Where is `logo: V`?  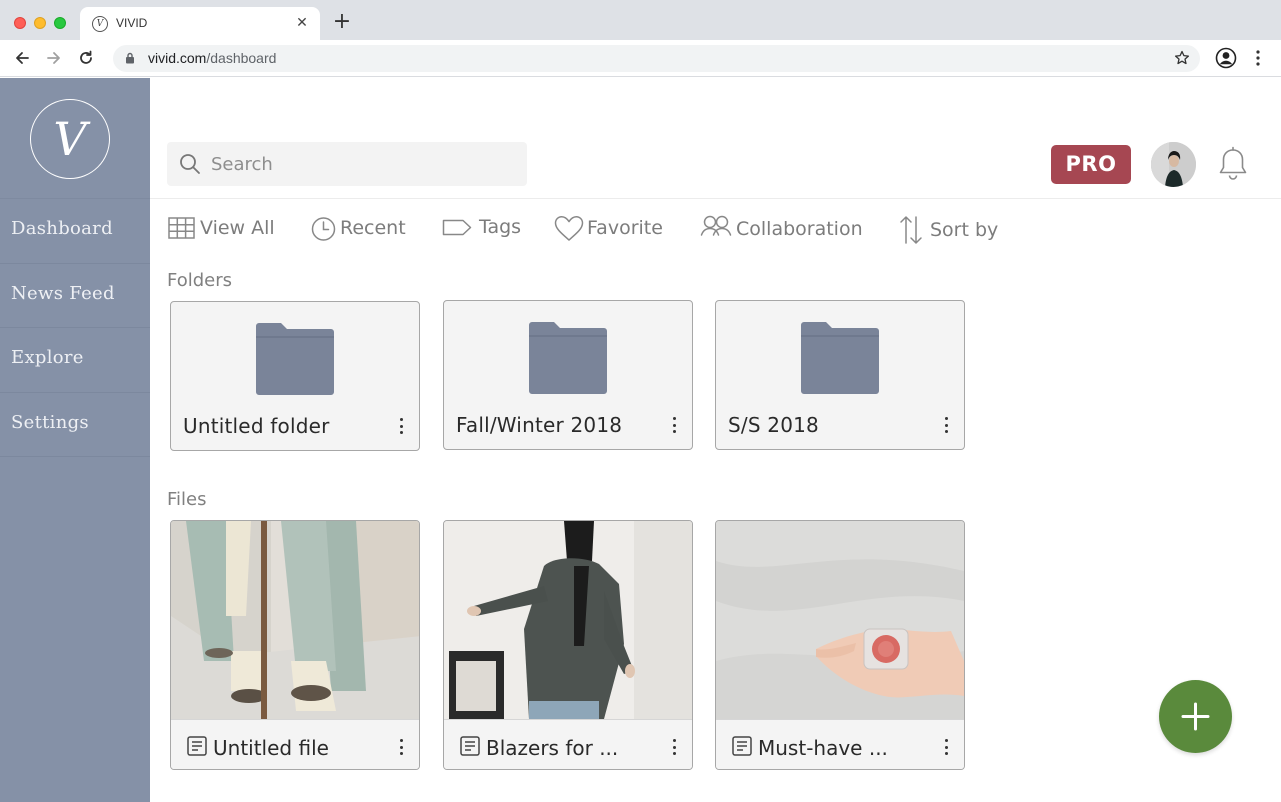 logo: V is located at coordinates (70, 139).